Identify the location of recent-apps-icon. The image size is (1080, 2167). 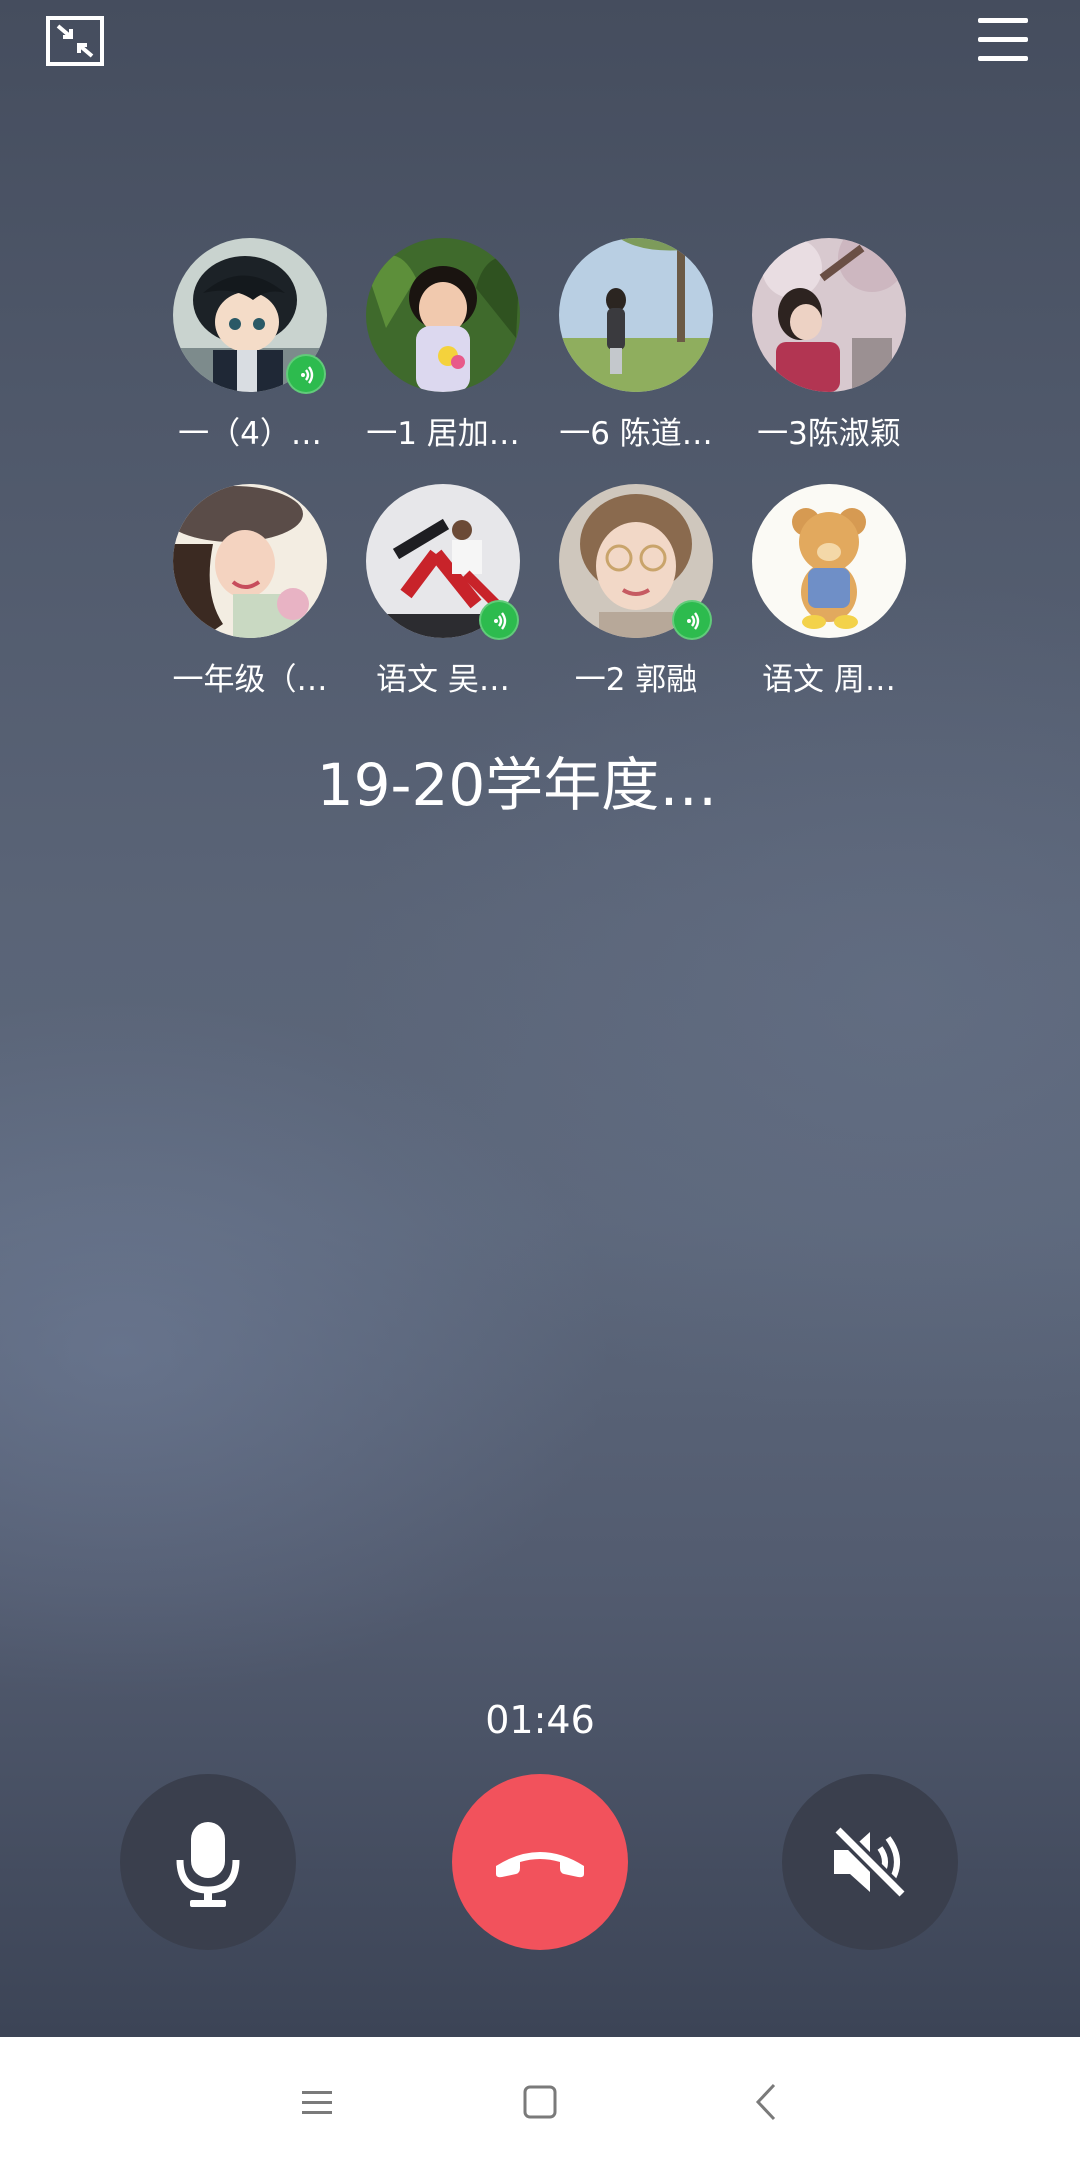
(317, 2102).